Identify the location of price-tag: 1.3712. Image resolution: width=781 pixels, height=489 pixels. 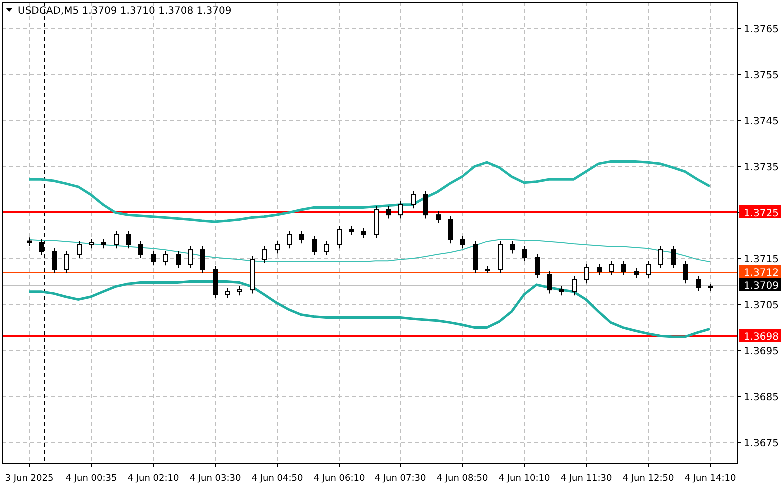
(760, 272).